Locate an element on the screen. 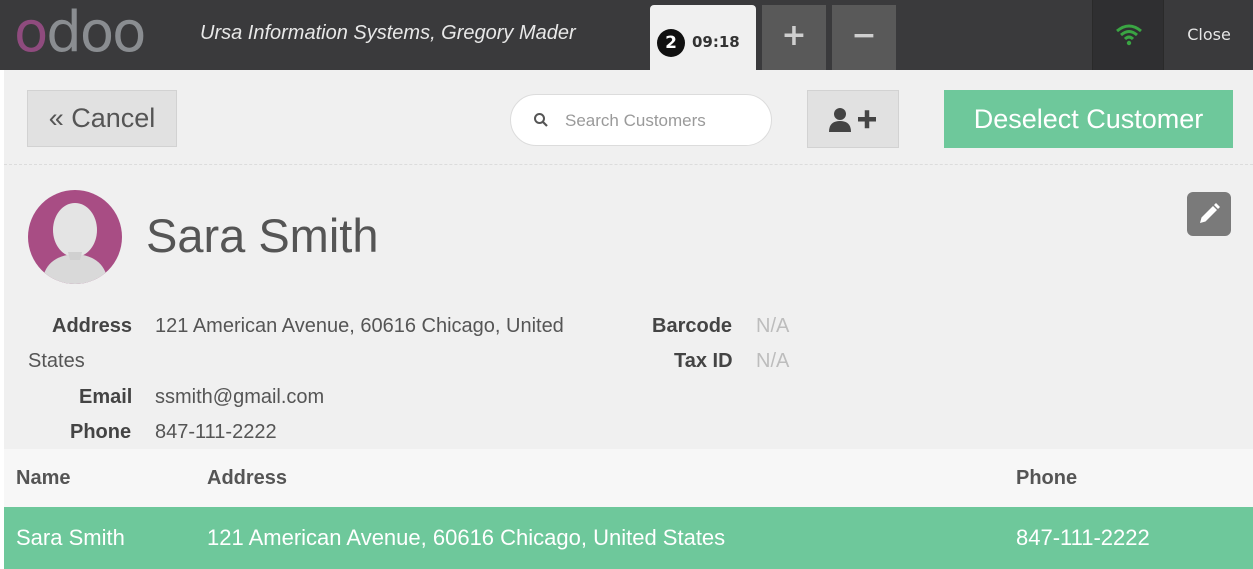 This screenshot has height=569, width=1253. taxid-value: N/A is located at coordinates (773, 361).